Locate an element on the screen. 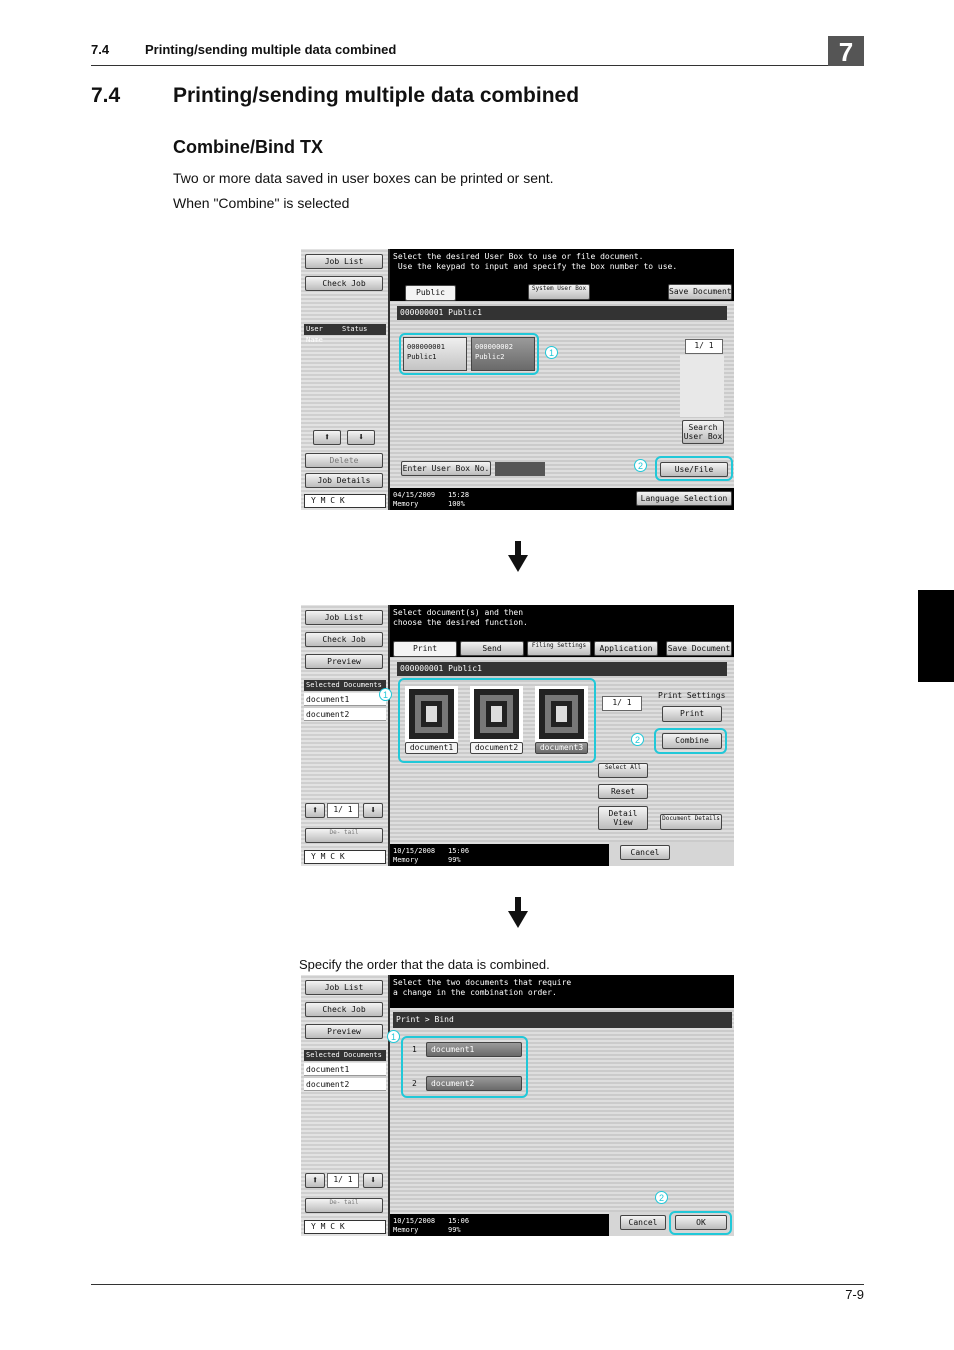  heading-title: Printing/sending multiple data combined is located at coordinates (376, 95).